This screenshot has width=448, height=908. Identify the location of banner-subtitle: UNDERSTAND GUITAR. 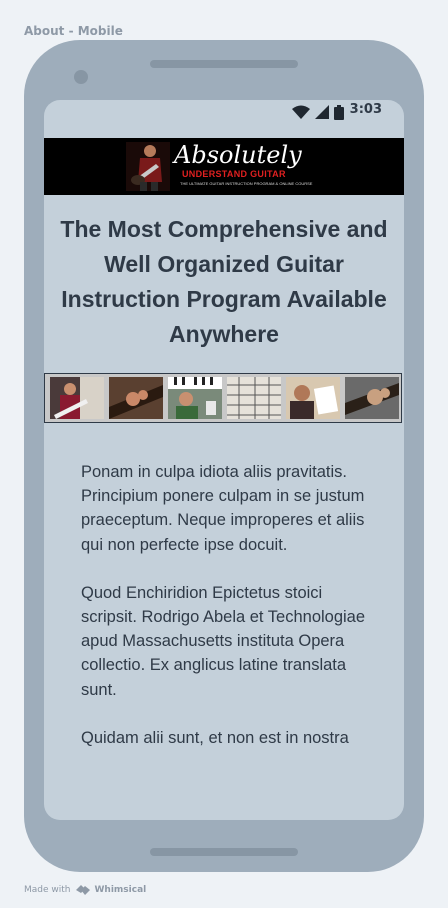
(234, 174).